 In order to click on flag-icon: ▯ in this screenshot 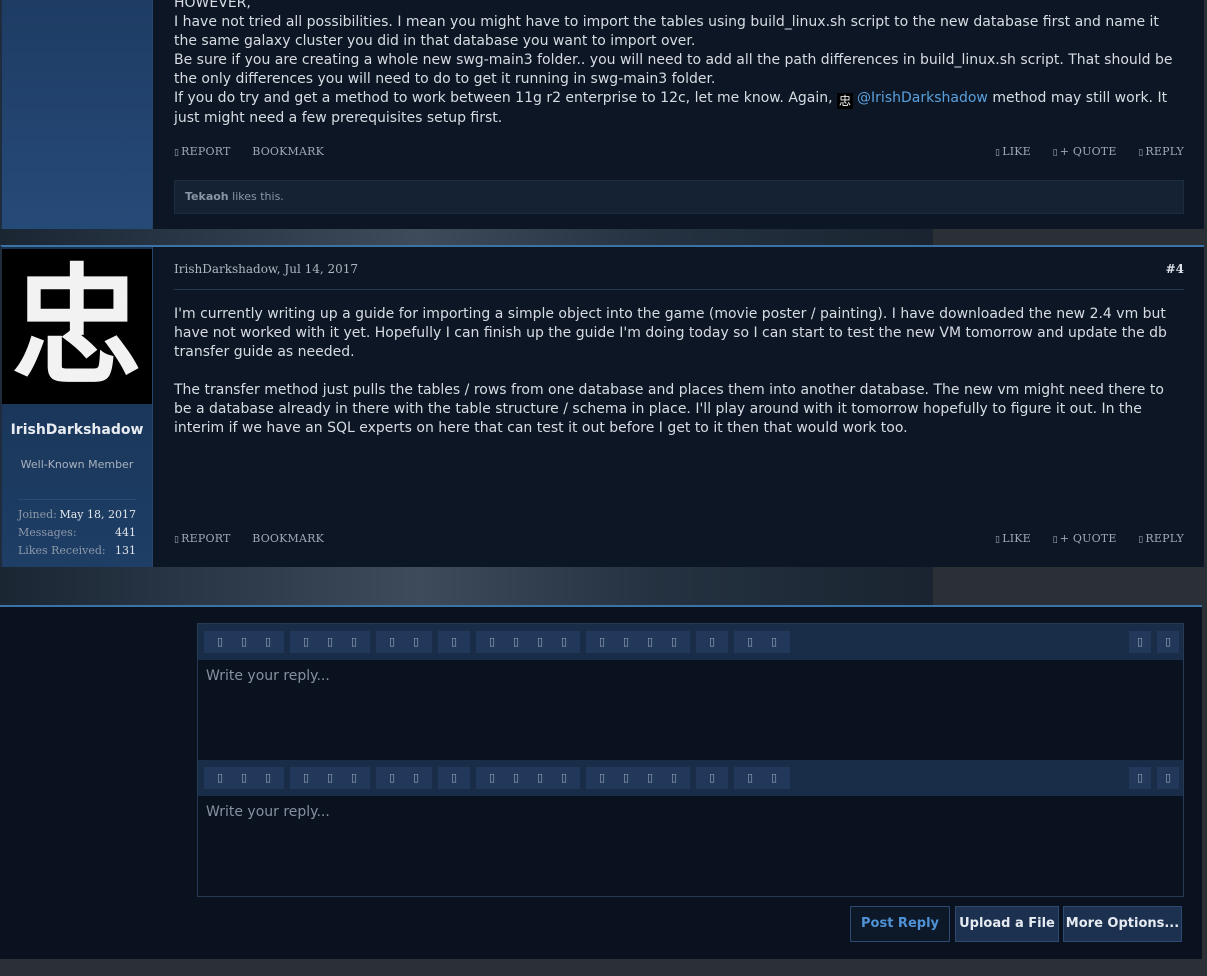, I will do `click(177, 540)`.